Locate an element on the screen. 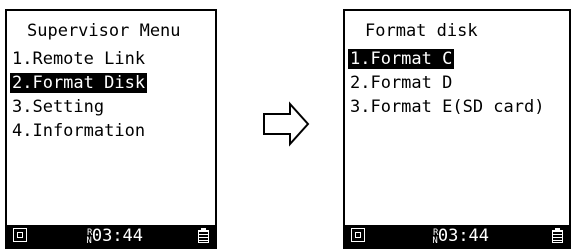 The height and width of the screenshot is (251, 576). menu-item-remote-link: 1.Remote Link is located at coordinates (78, 59).